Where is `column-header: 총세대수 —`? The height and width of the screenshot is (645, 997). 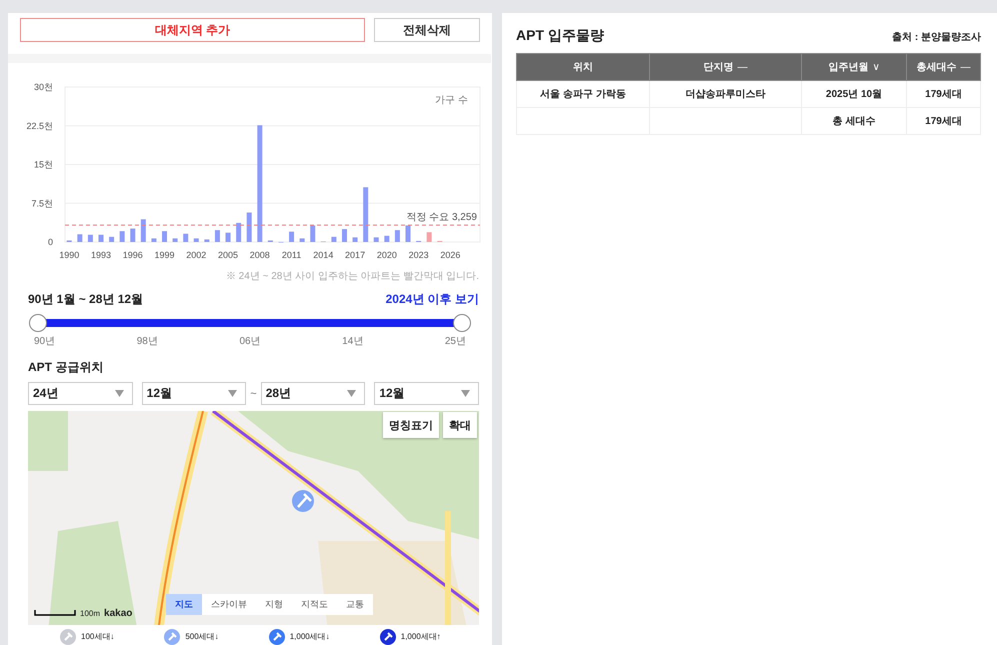 column-header: 총세대수 — is located at coordinates (943, 67).